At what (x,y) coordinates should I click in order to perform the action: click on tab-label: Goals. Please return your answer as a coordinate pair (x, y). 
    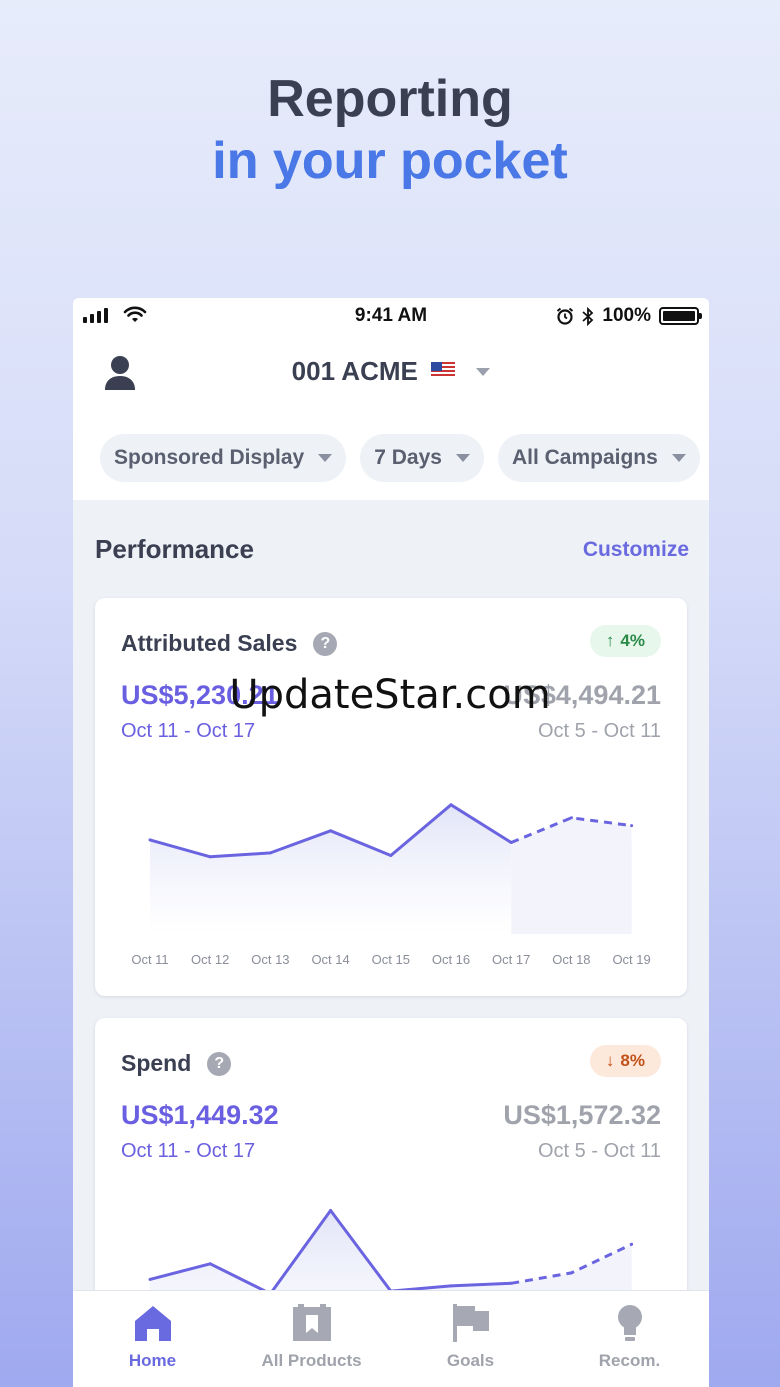
    Looking at the image, I should click on (470, 1360).